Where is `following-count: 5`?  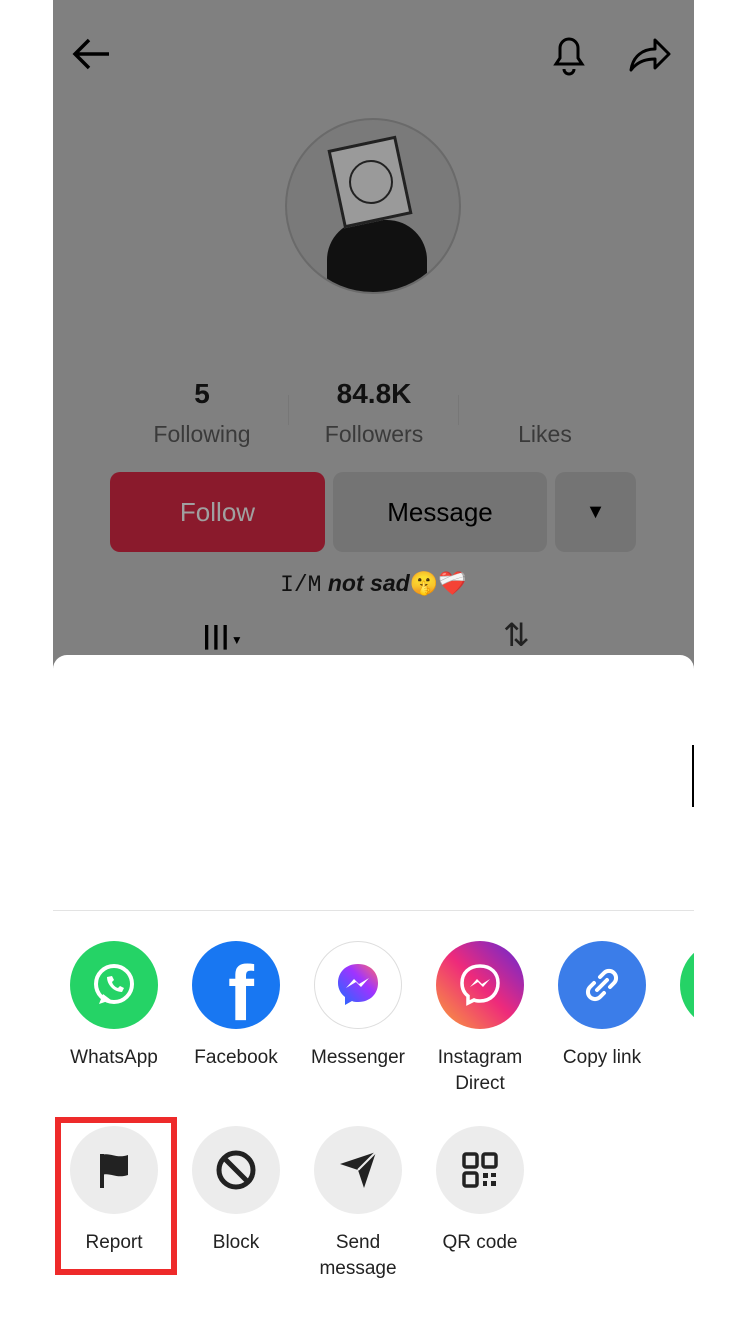
following-count: 5 is located at coordinates (202, 393).